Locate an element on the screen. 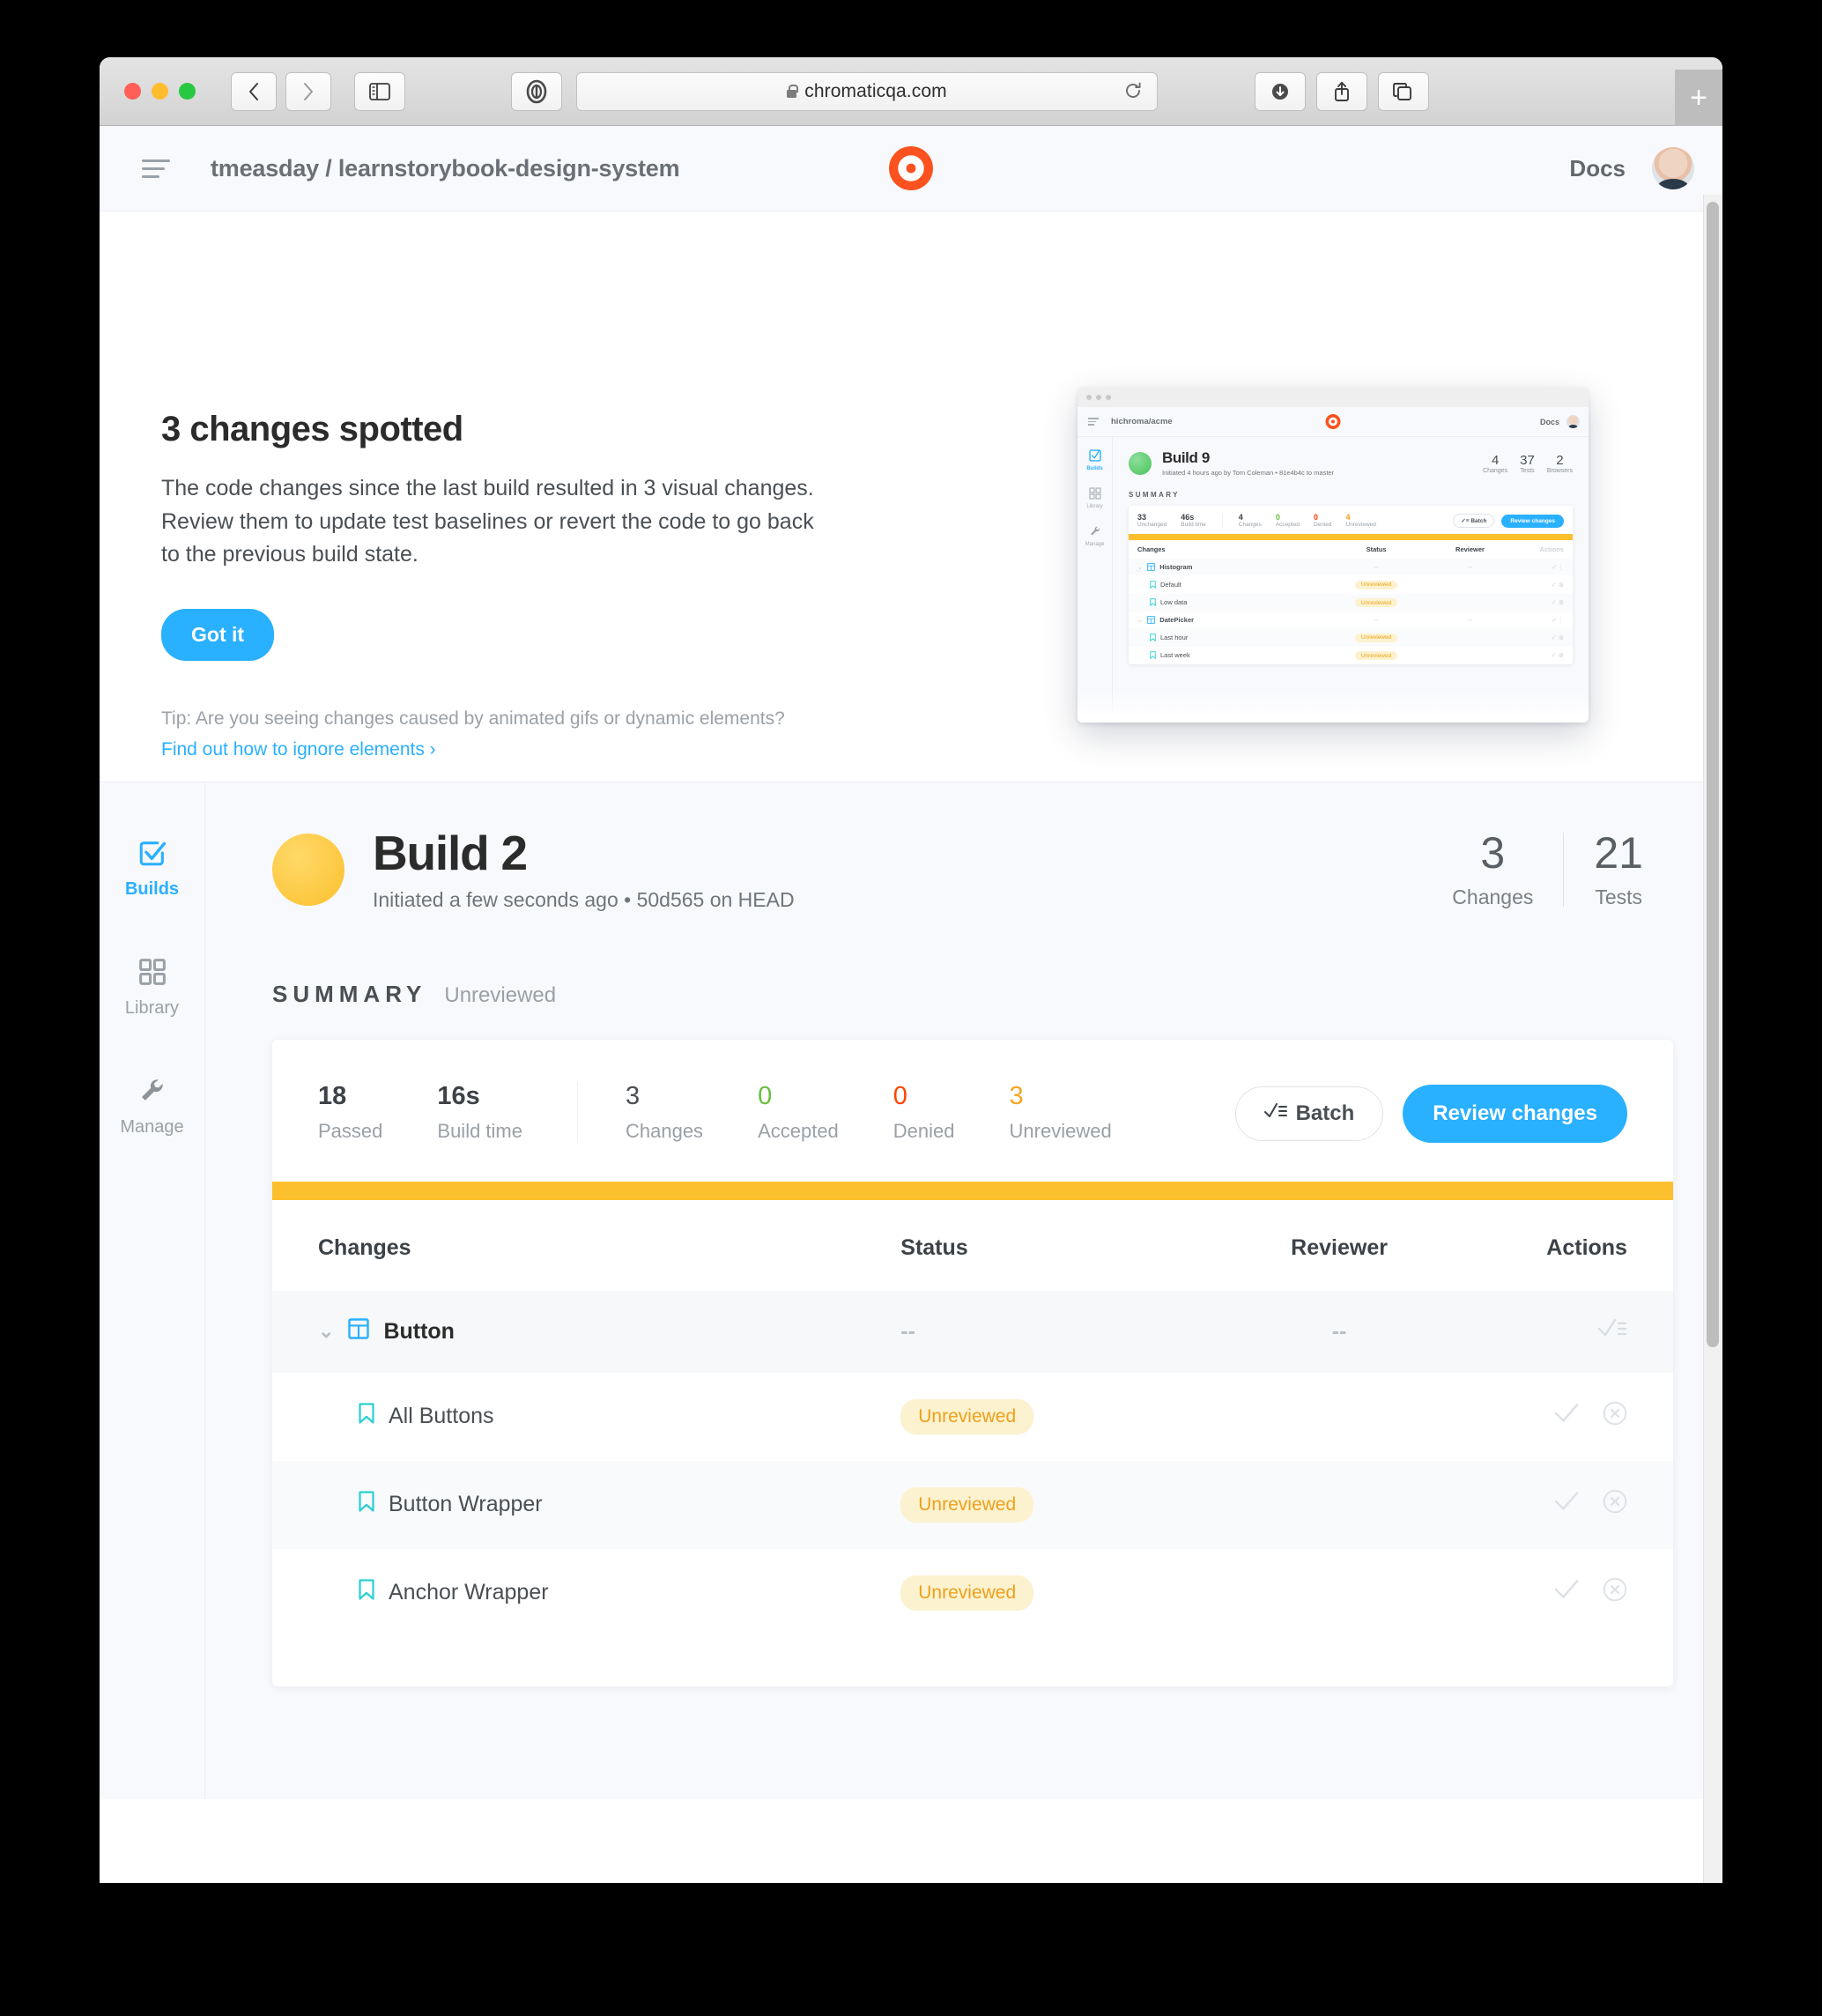  preview-build-stats: 4 Changes 37 Tests 2 Browsers is located at coordinates (1528, 463).